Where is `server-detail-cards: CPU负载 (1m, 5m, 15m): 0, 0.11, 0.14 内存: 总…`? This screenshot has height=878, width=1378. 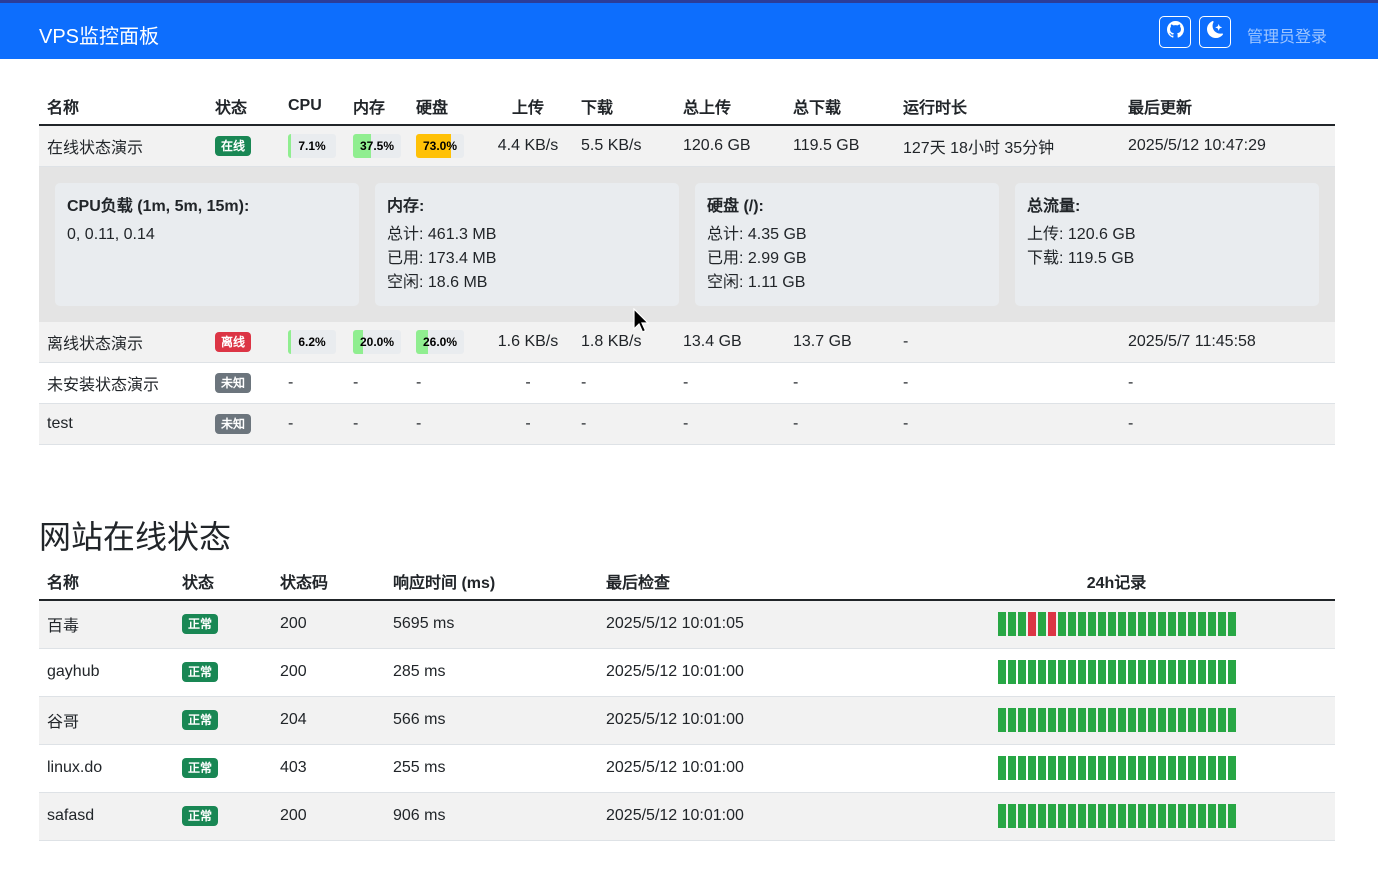 server-detail-cards: CPU负载 (1m, 5m, 15m): 0, 0.11, 0.14 内存: 总… is located at coordinates (687, 244).